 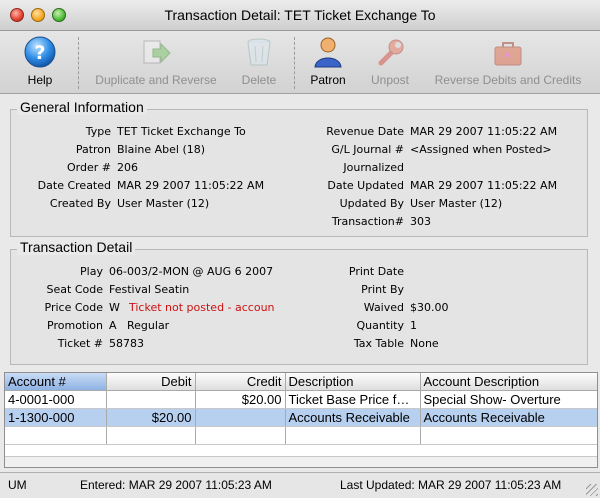 What do you see at coordinates (259, 52) in the screenshot?
I see `trash-icon` at bounding box center [259, 52].